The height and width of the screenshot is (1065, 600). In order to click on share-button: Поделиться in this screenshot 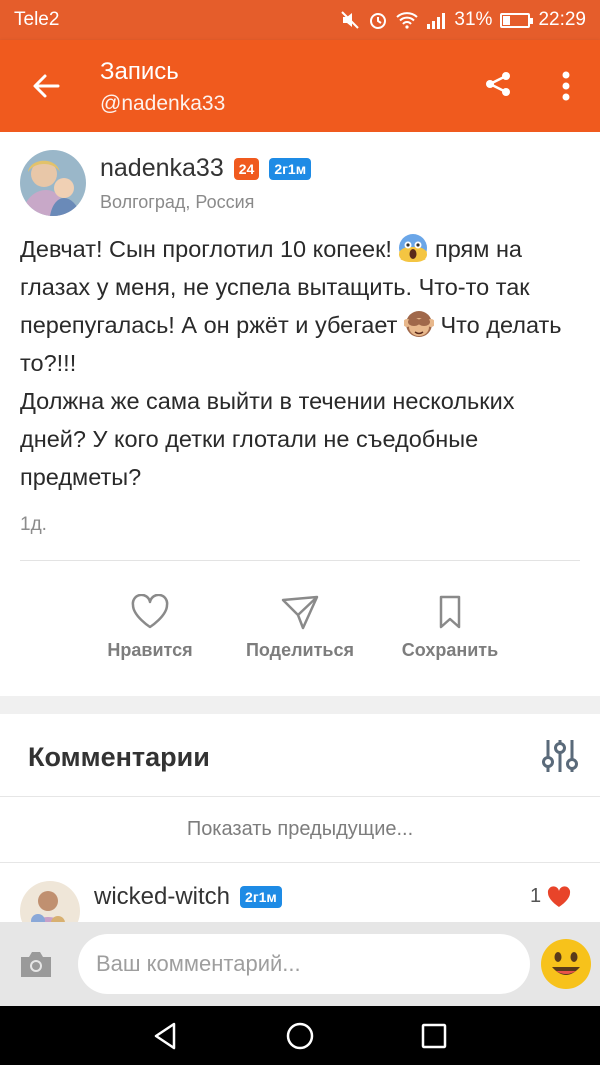, I will do `click(300, 627)`.